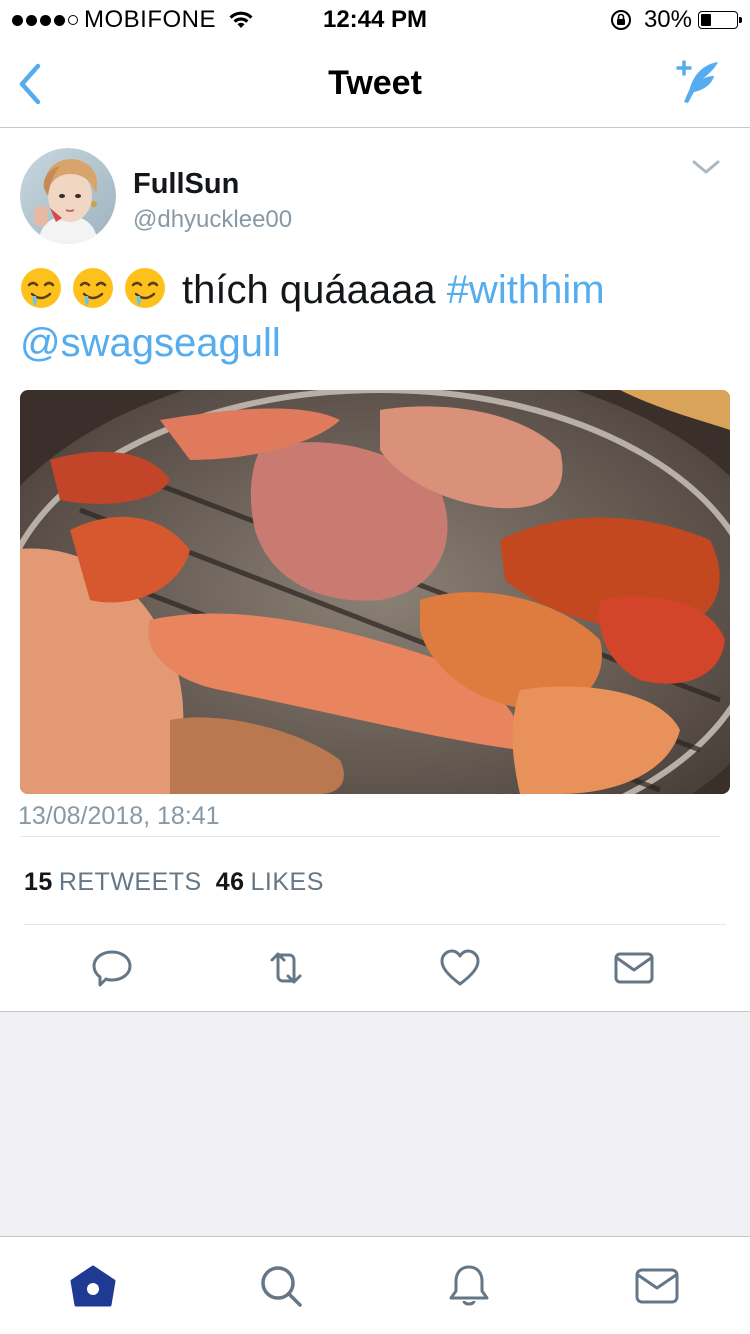 Image resolution: width=750 pixels, height=1334 pixels. Describe the element at coordinates (667, 19) in the screenshot. I see `battery-percent: 30%` at that location.